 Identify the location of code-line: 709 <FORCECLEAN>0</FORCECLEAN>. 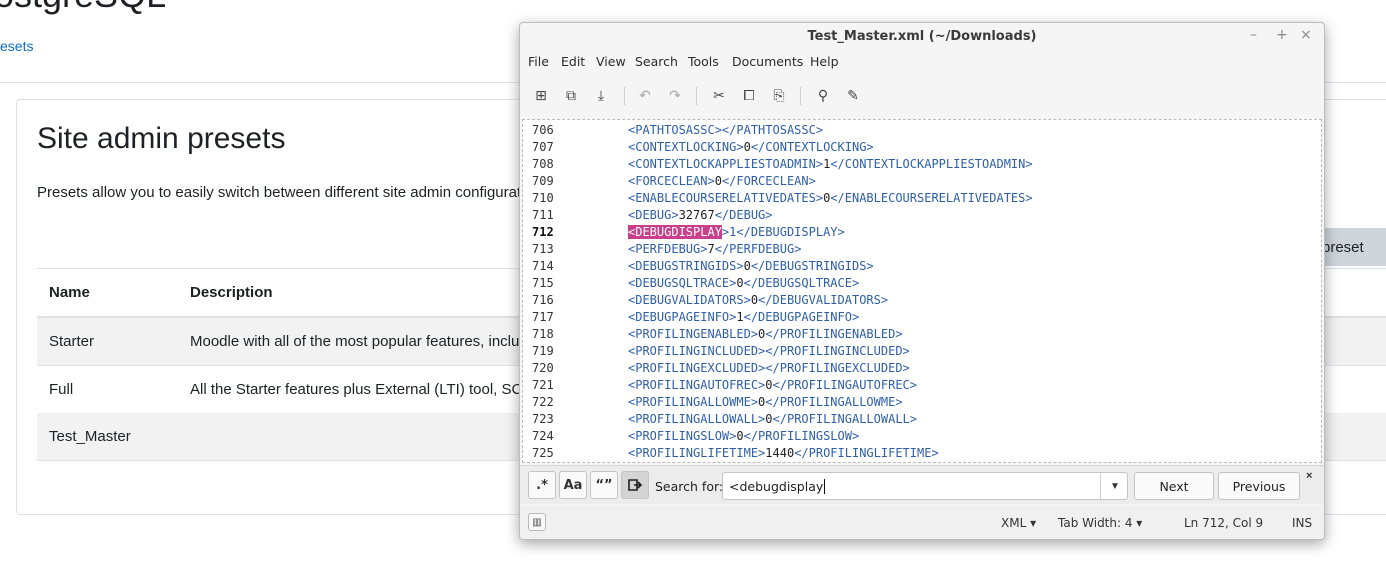
(922, 181).